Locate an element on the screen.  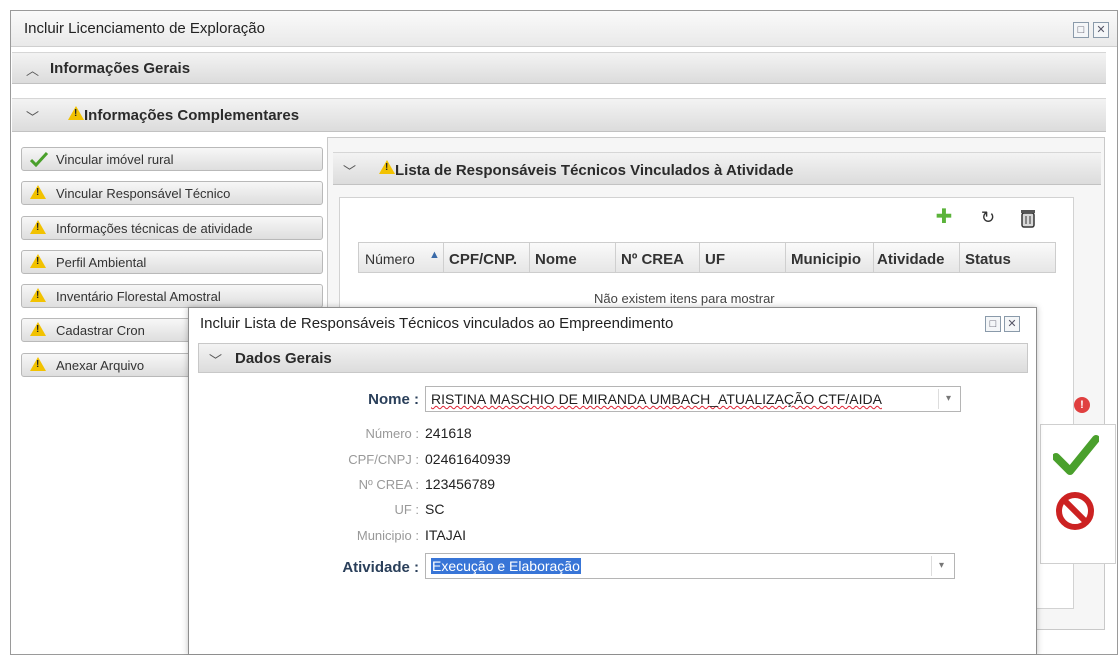
sort-asc-icon: ▲ is located at coordinates (434, 255).